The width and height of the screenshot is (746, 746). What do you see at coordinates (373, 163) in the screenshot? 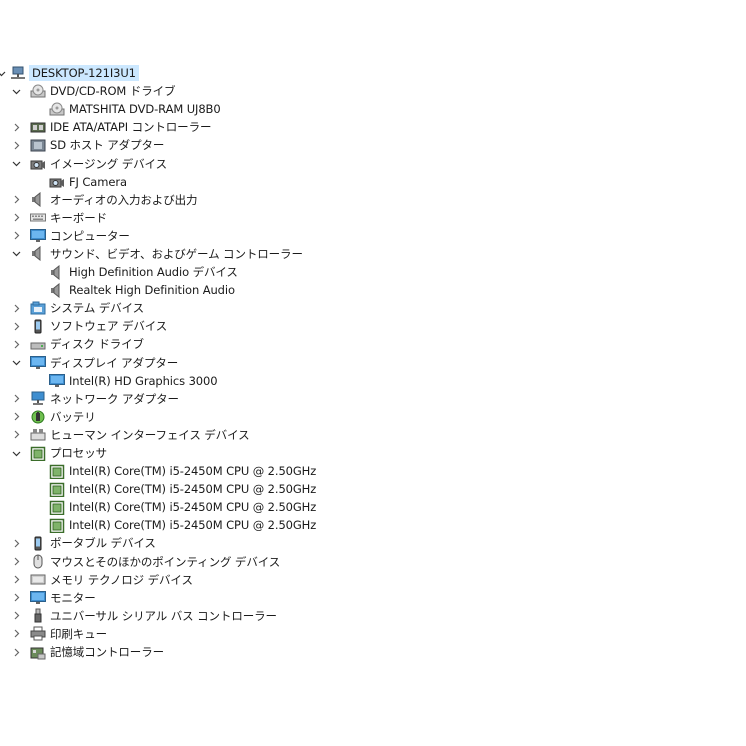
I see `category-imaging: イメージング デバイス` at bounding box center [373, 163].